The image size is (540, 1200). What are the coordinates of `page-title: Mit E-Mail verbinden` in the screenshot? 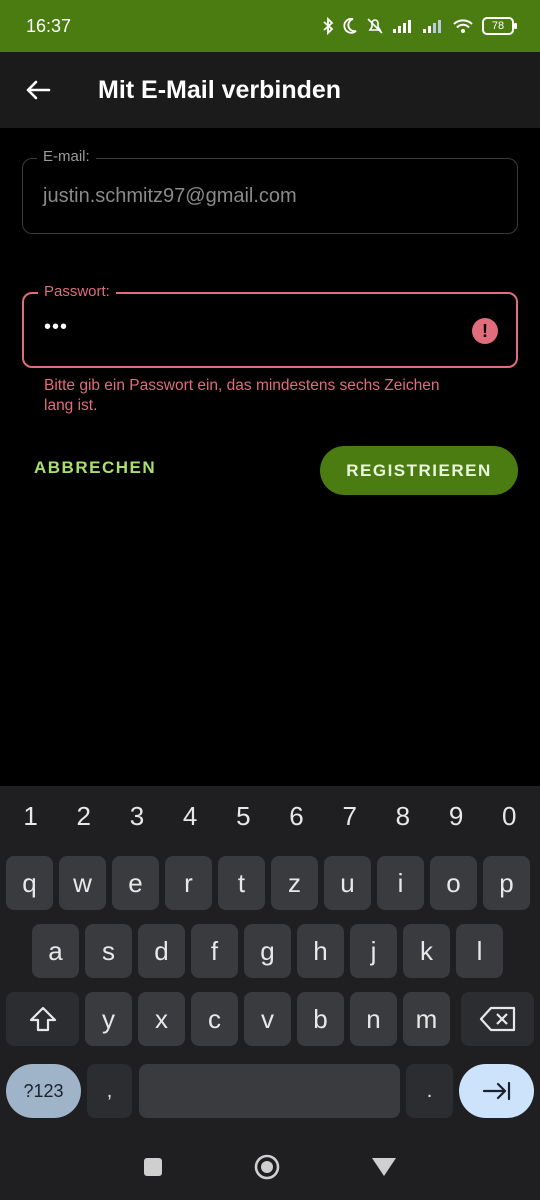 It's located at (220, 89).